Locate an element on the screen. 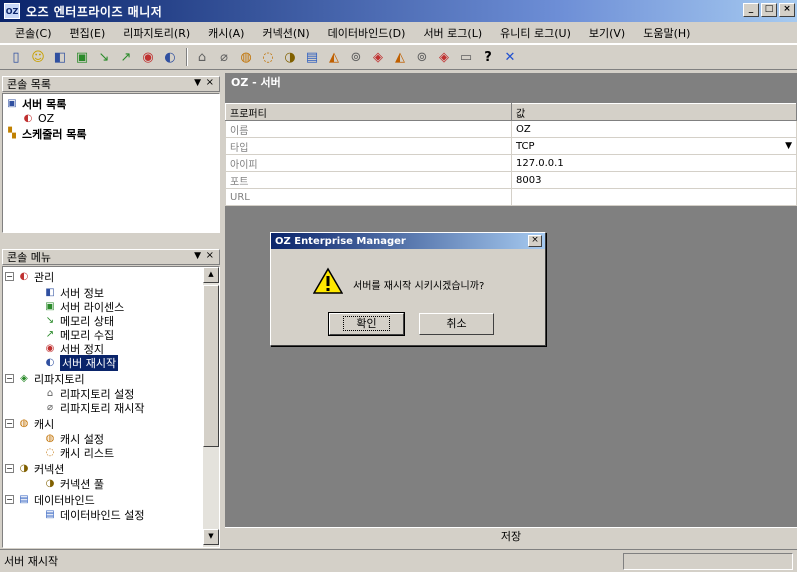  dialog-close-icon: × is located at coordinates (535, 241).